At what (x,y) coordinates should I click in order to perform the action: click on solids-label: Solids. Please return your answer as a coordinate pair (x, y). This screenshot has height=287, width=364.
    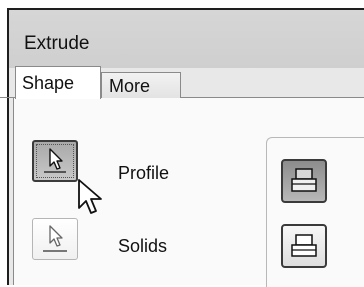
    Looking at the image, I should click on (142, 246).